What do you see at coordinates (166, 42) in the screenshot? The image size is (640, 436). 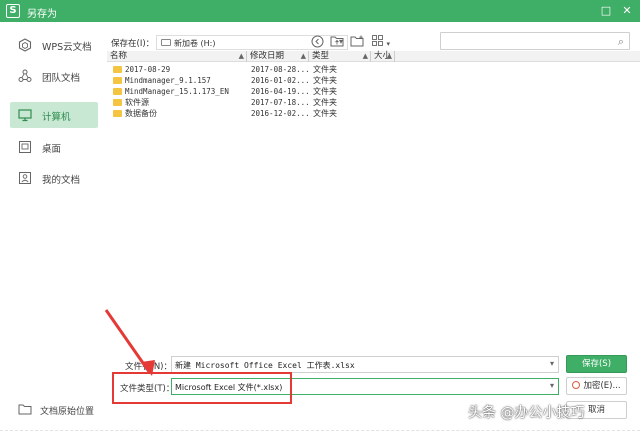 I see `drive-icon` at bounding box center [166, 42].